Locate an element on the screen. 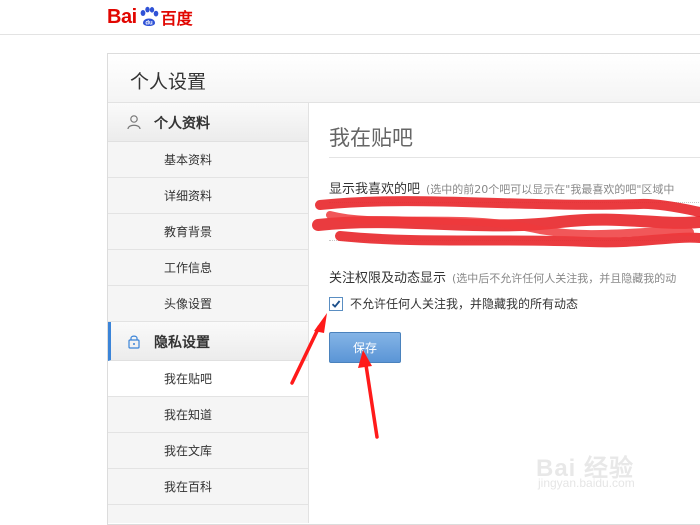  baidu-jingyan-watermark: Bai 经验 jingyan.baidu.com is located at coordinates (611, 462).